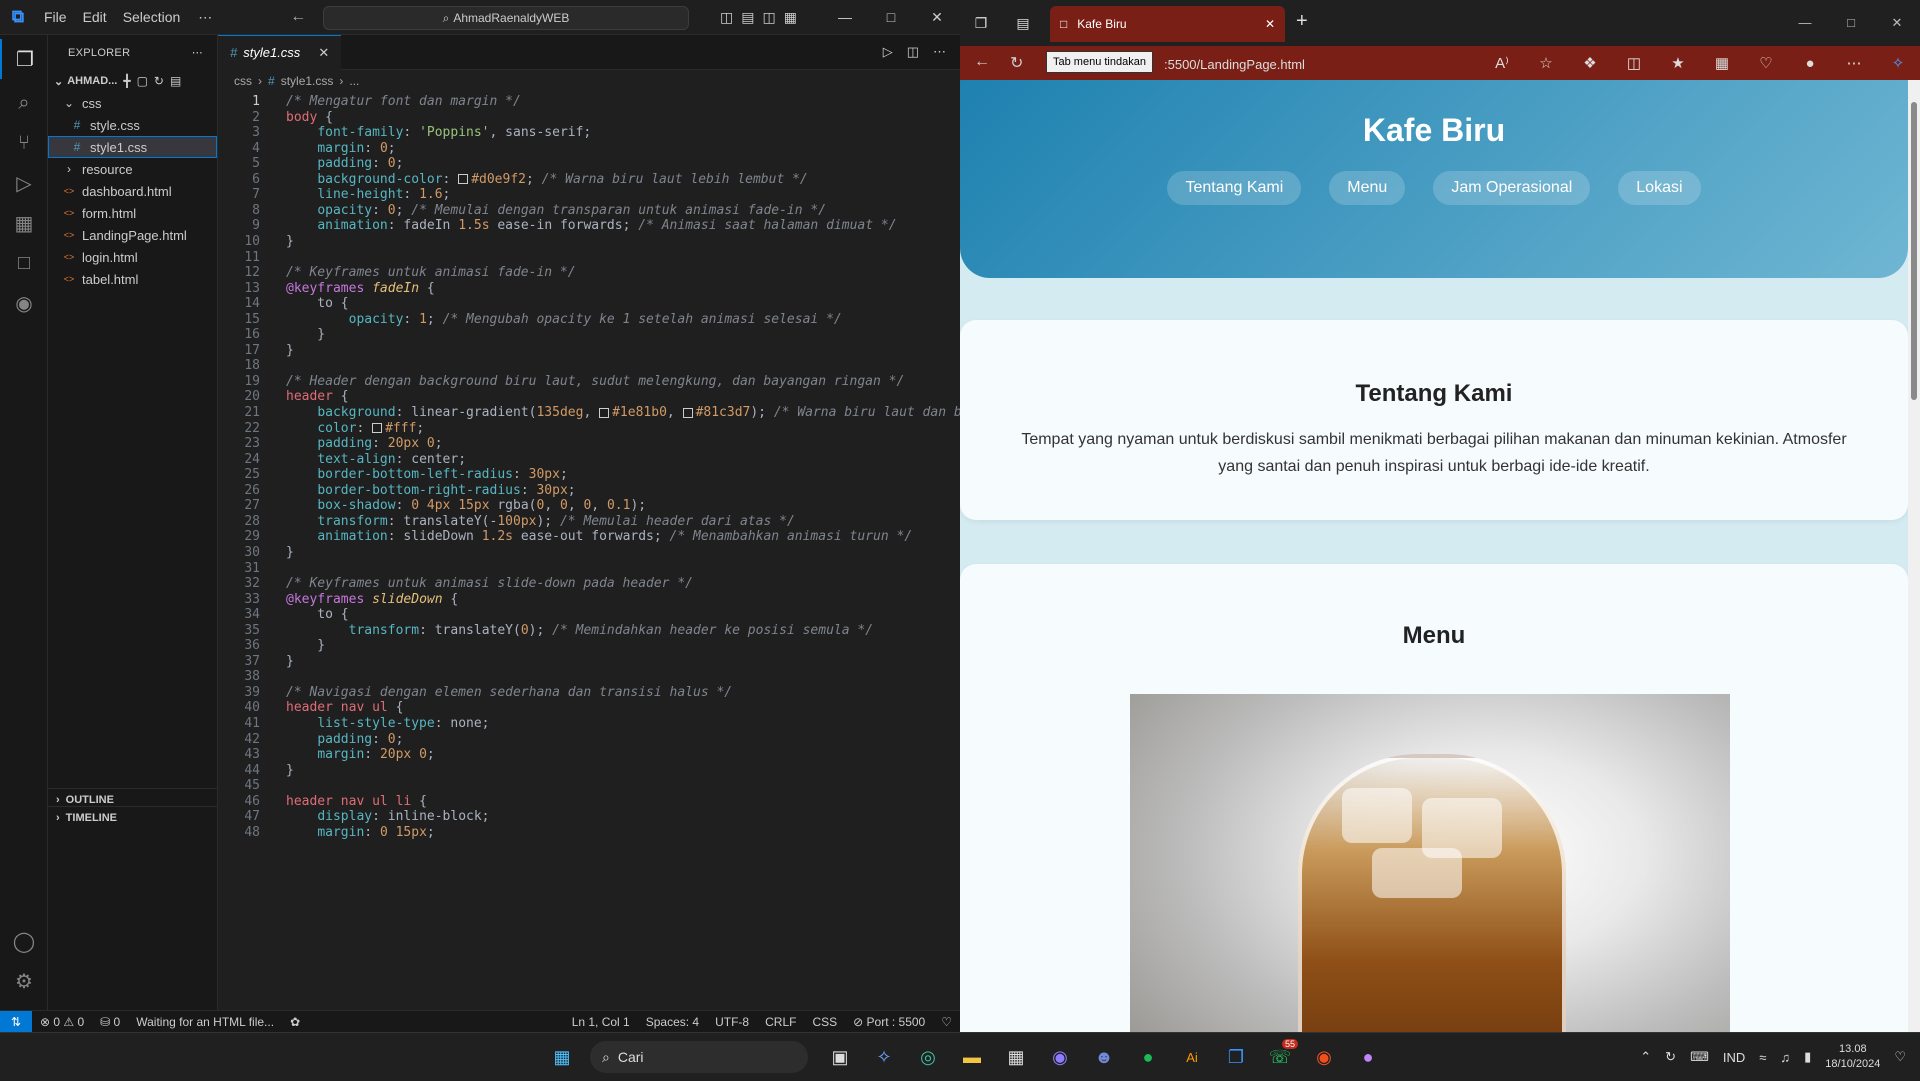 Image resolution: width=1920 pixels, height=1081 pixels. Describe the element at coordinates (1512, 188) in the screenshot. I see `nav-jam-operasional: Jam Operasional` at that location.